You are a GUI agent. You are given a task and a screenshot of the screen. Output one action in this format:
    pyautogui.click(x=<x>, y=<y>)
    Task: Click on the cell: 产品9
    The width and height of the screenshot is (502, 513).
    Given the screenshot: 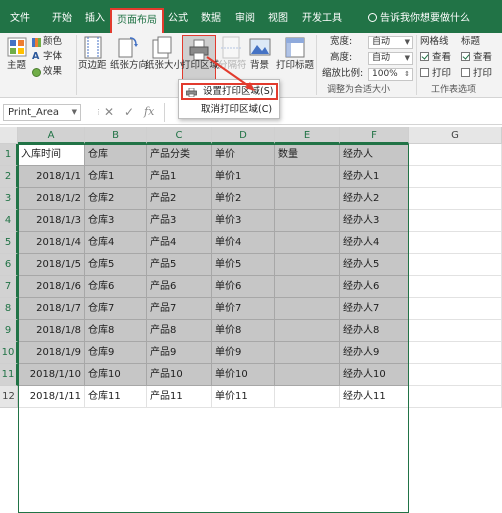 What is the action you would take?
    pyautogui.click(x=179, y=353)
    